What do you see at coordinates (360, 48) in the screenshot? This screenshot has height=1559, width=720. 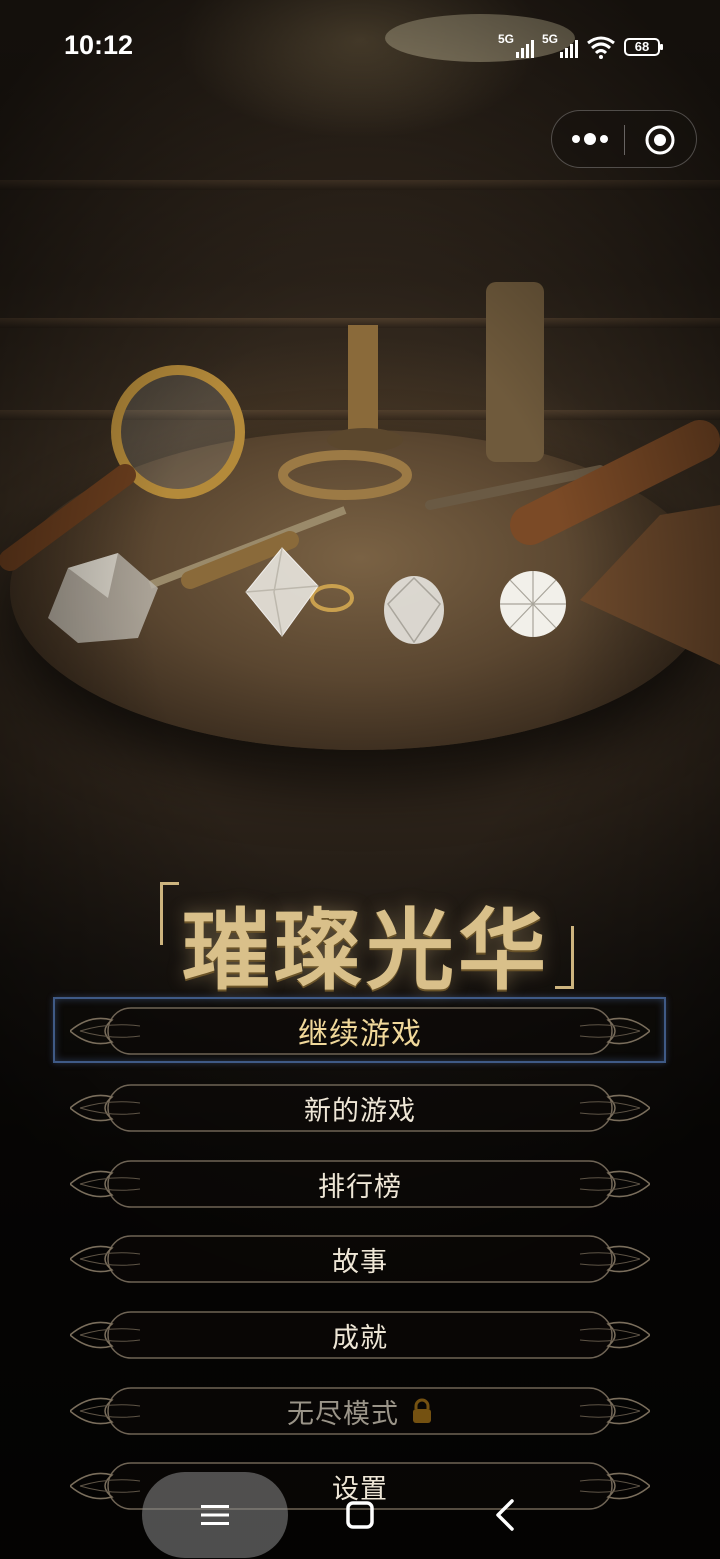 I see `status-bar: 10:12 5G 5G 68` at bounding box center [360, 48].